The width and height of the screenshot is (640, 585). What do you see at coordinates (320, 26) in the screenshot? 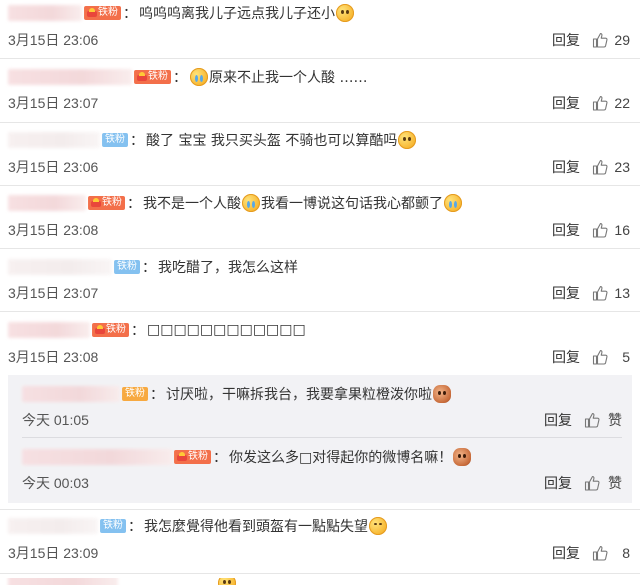
I see `comment: 铁粉 ： 呜呜呜离我儿子远点我儿子还小 3月15日 23:06 回复 29` at bounding box center [320, 26].